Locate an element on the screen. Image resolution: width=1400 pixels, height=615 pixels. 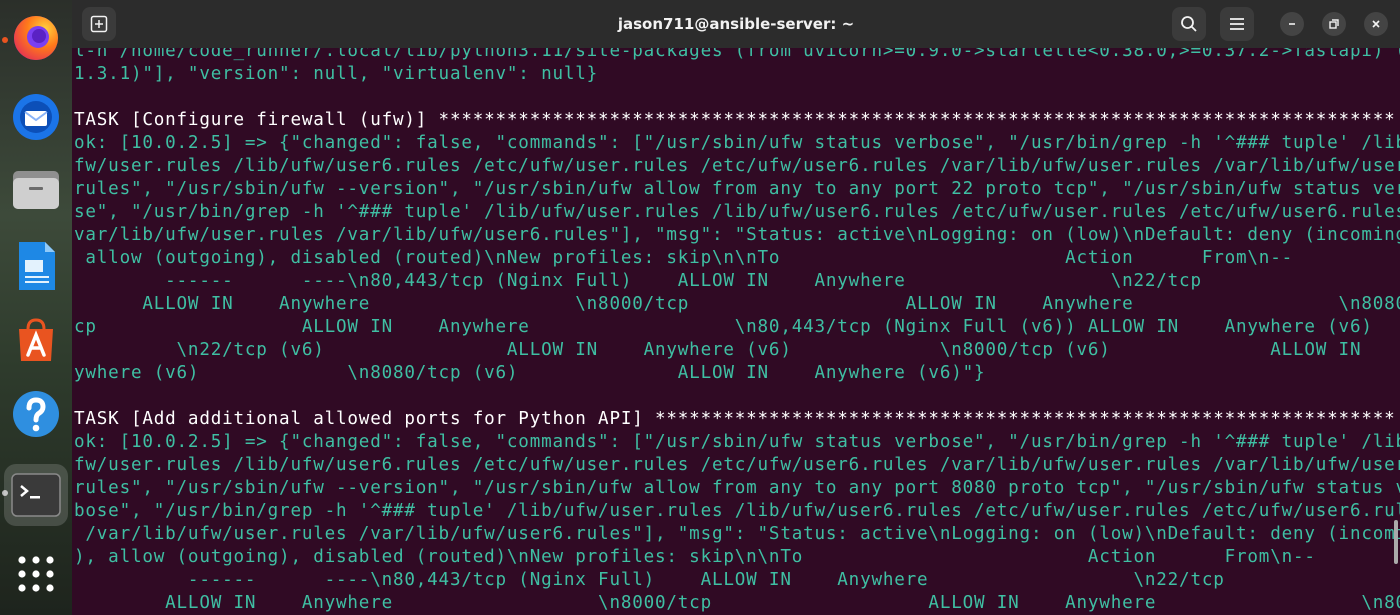
dock-app-files is located at coordinates (36, 190).